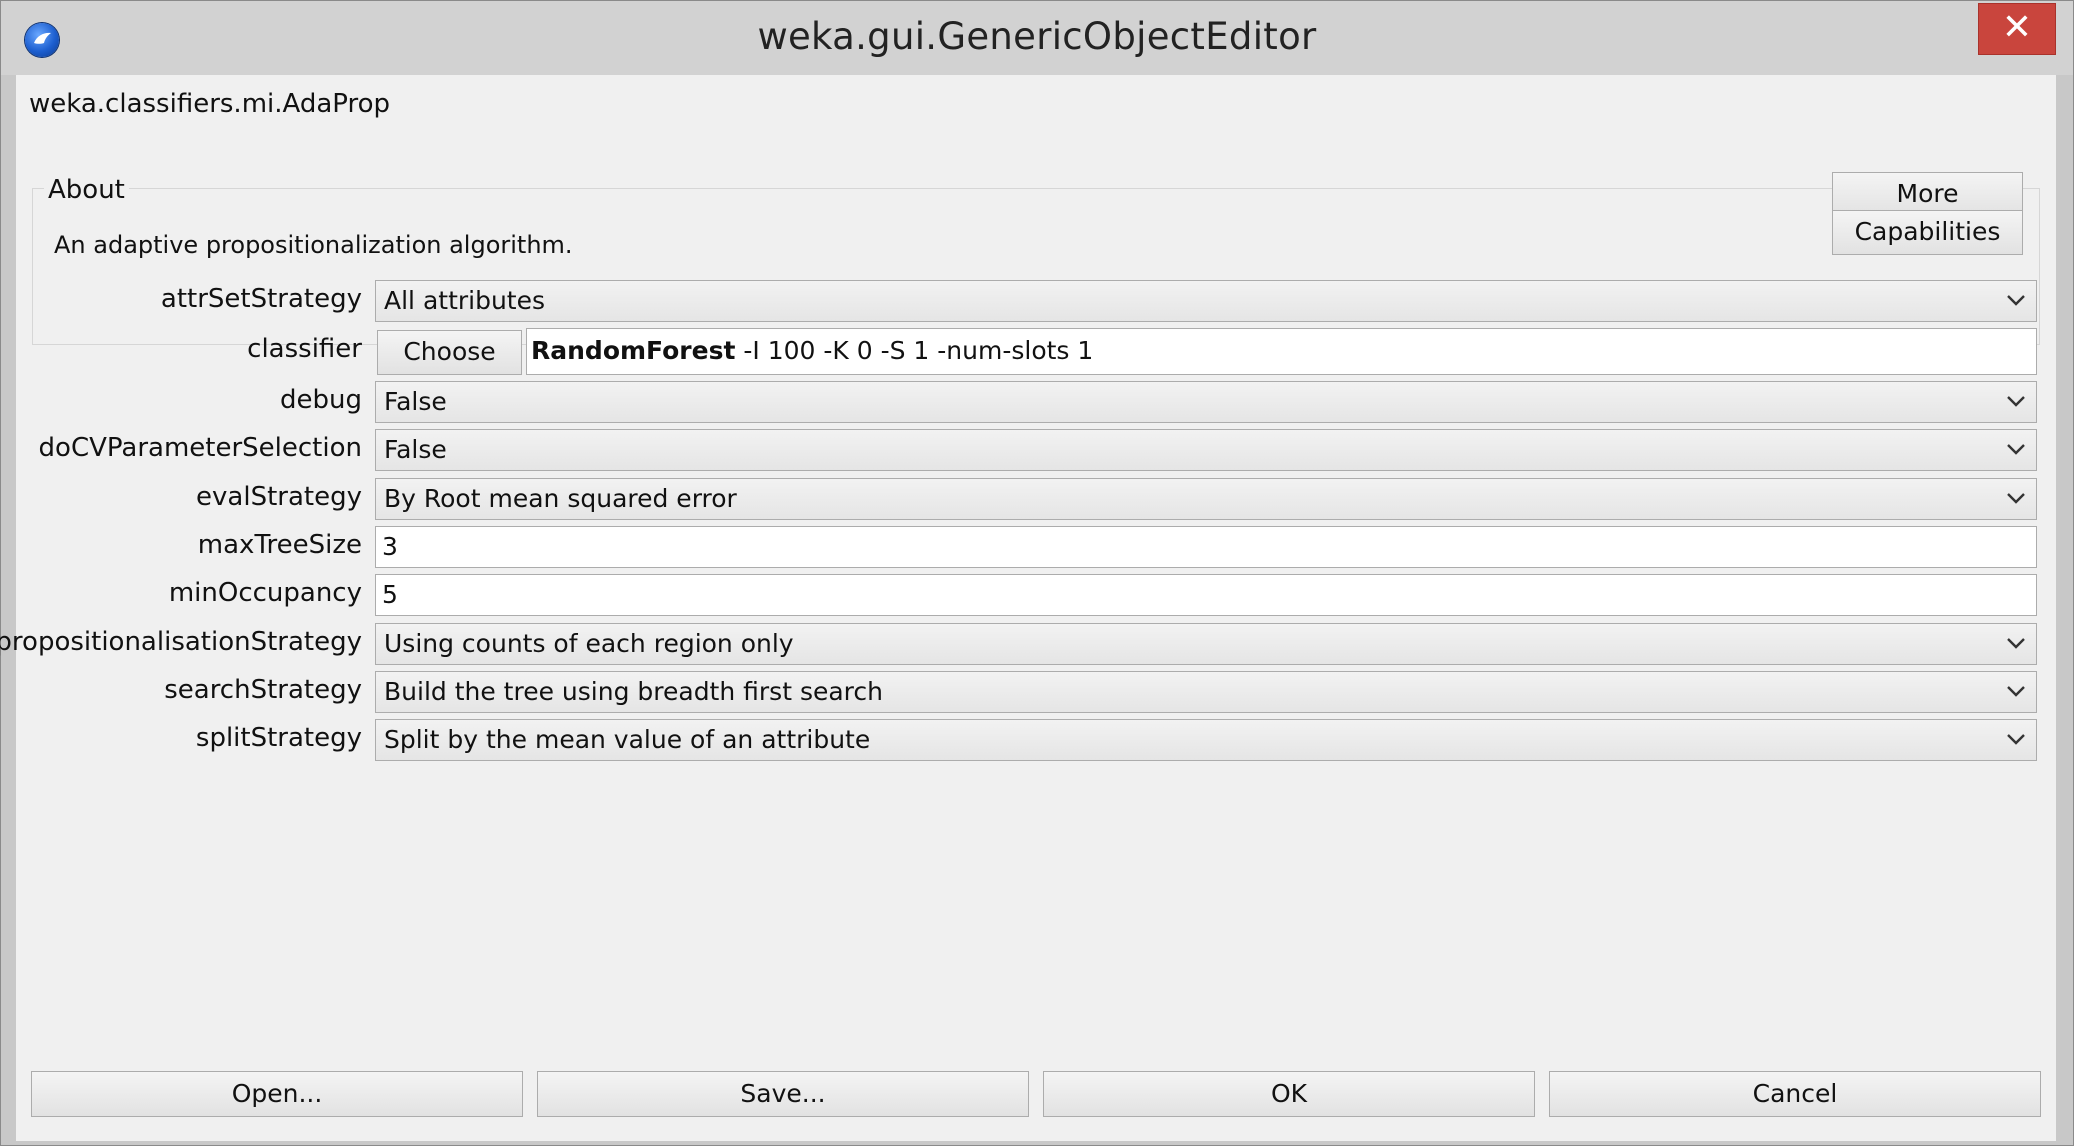 Image resolution: width=2074 pixels, height=1146 pixels. Describe the element at coordinates (1206, 450) in the screenshot. I see `docvparameterselection-dropdown: False` at that location.